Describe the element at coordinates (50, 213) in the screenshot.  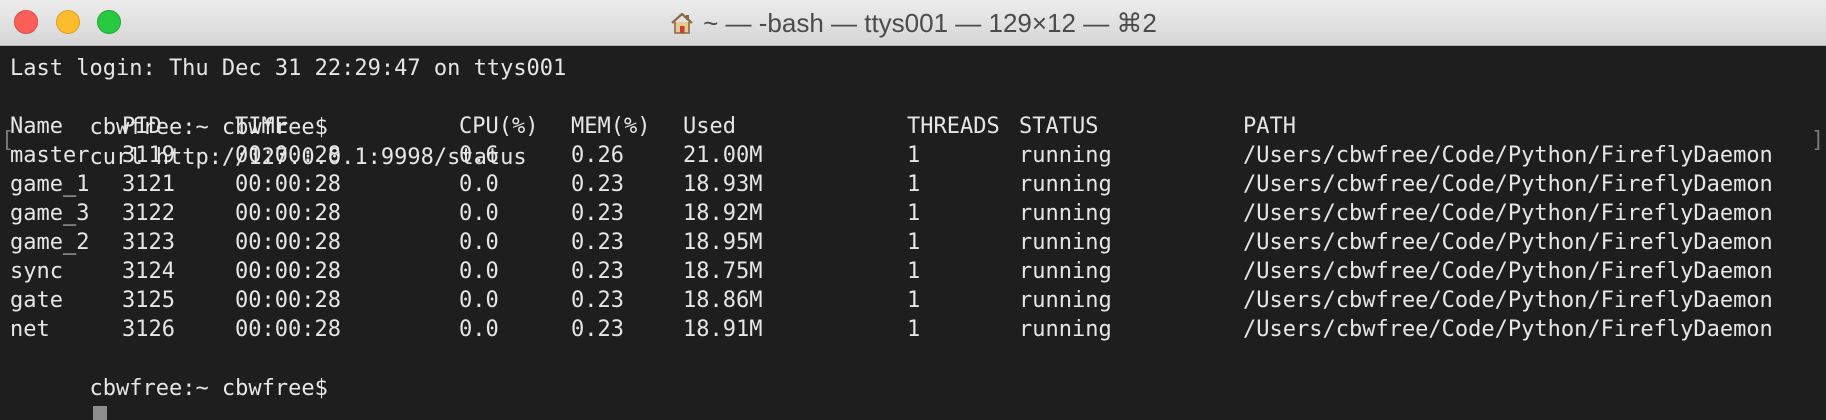
I see `cell-name: game_3` at that location.